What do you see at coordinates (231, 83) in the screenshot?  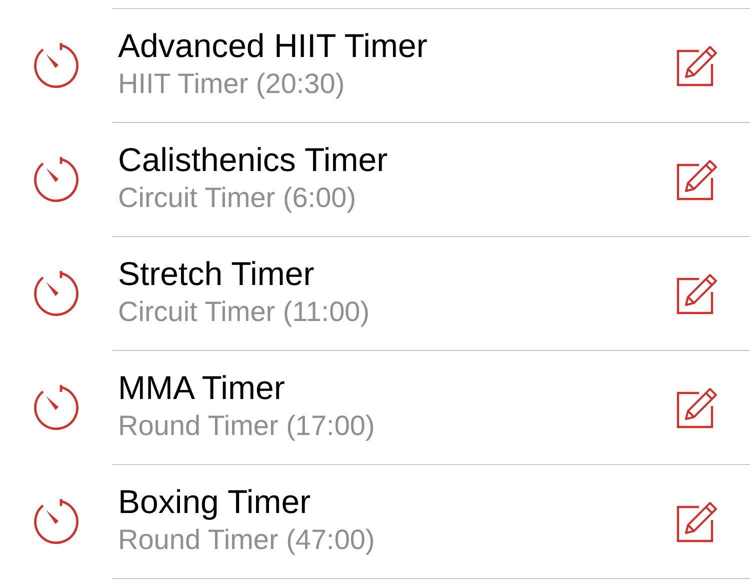 I see `timer-detail: HIIT Timer (20:30)` at bounding box center [231, 83].